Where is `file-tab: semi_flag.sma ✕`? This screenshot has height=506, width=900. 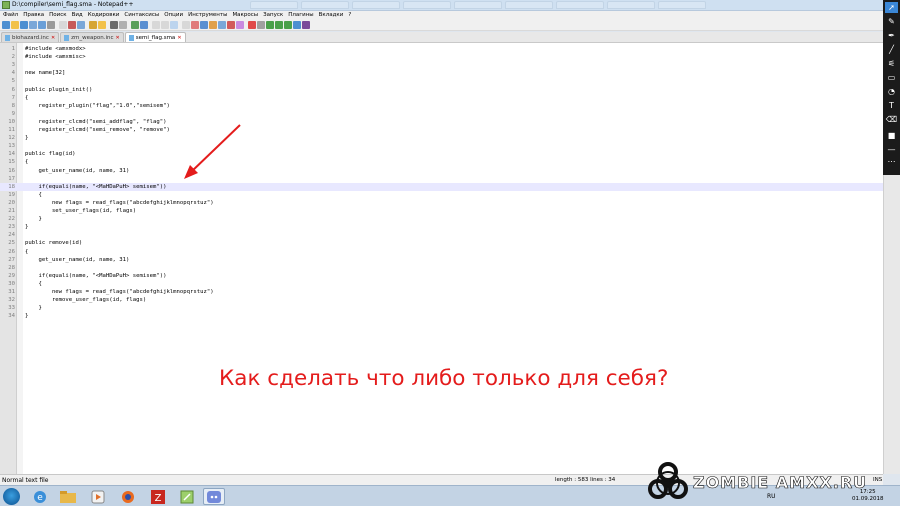 file-tab: semi_flag.sma ✕ is located at coordinates (155, 37).